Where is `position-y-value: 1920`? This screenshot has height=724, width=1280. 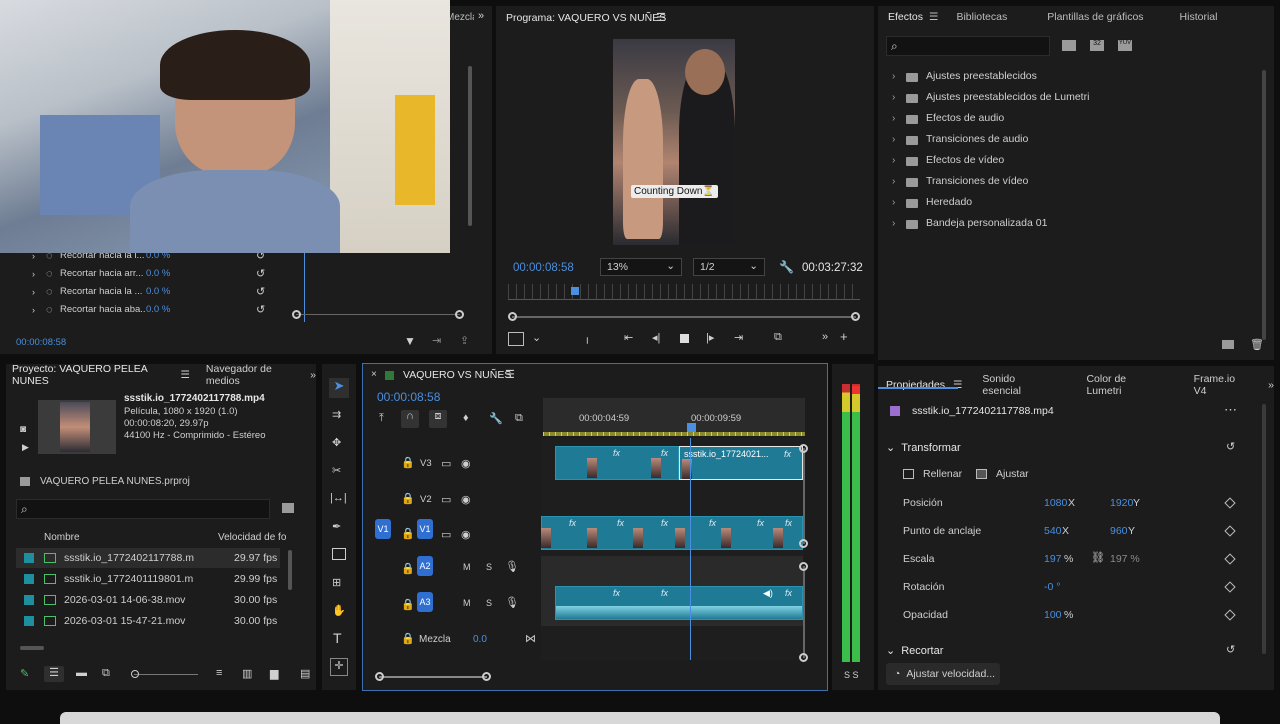 position-y-value: 1920 is located at coordinates (1121, 503).